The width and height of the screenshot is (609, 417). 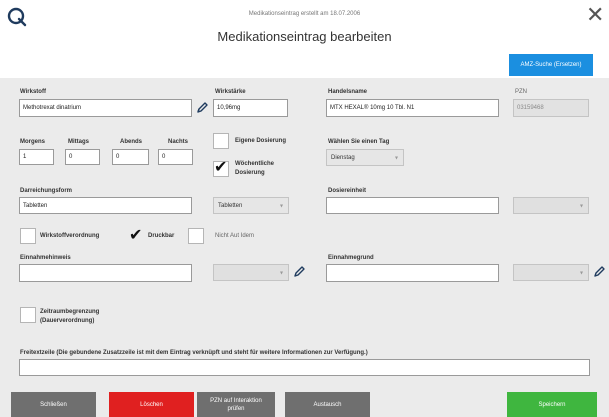 What do you see at coordinates (131, 142) in the screenshot?
I see `abends-label: Abends` at bounding box center [131, 142].